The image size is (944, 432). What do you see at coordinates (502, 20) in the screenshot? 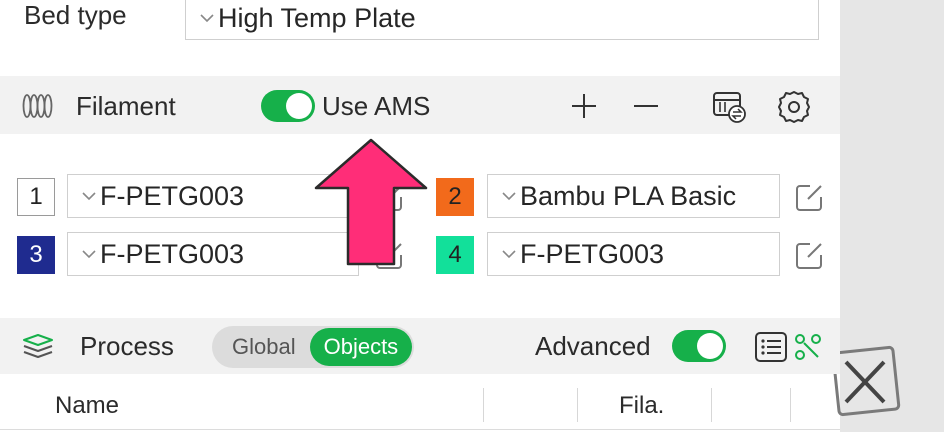
I see `bed-type-select: High Temp Plate` at bounding box center [502, 20].